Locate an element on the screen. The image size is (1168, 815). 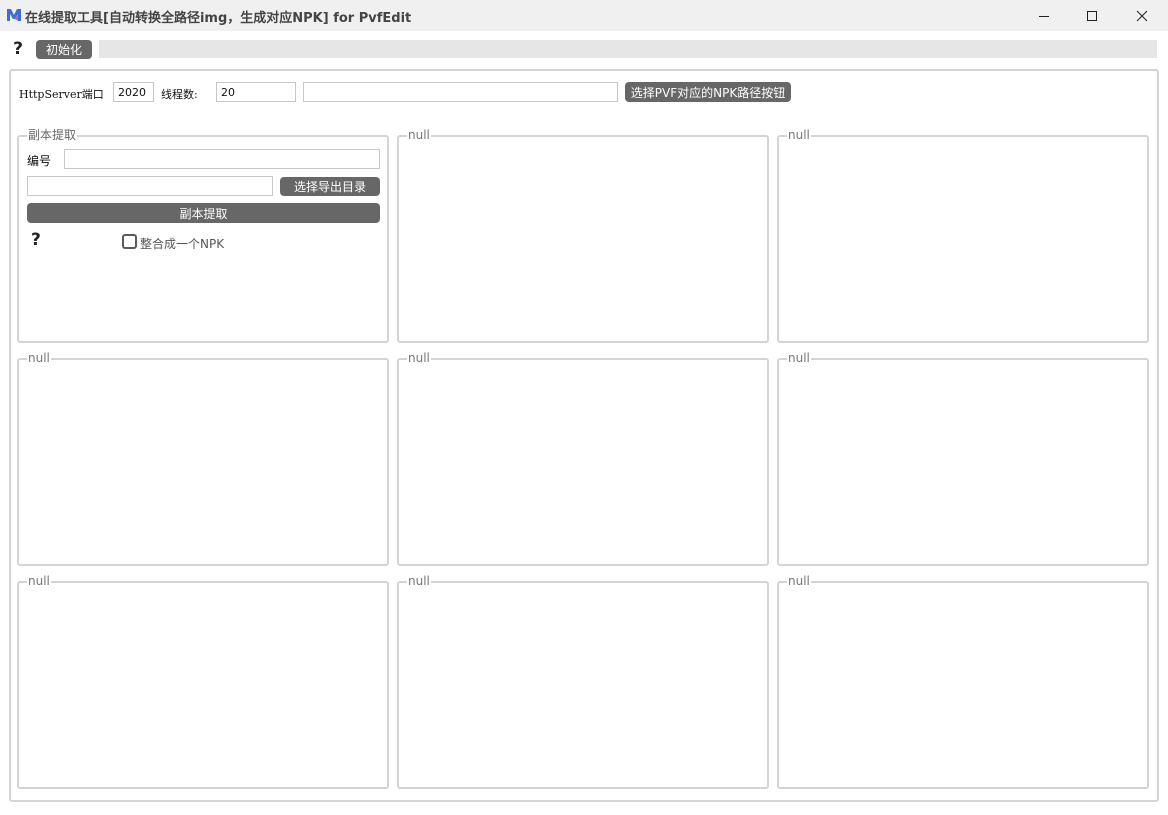
extract-button: 副本提取 is located at coordinates (203, 213).